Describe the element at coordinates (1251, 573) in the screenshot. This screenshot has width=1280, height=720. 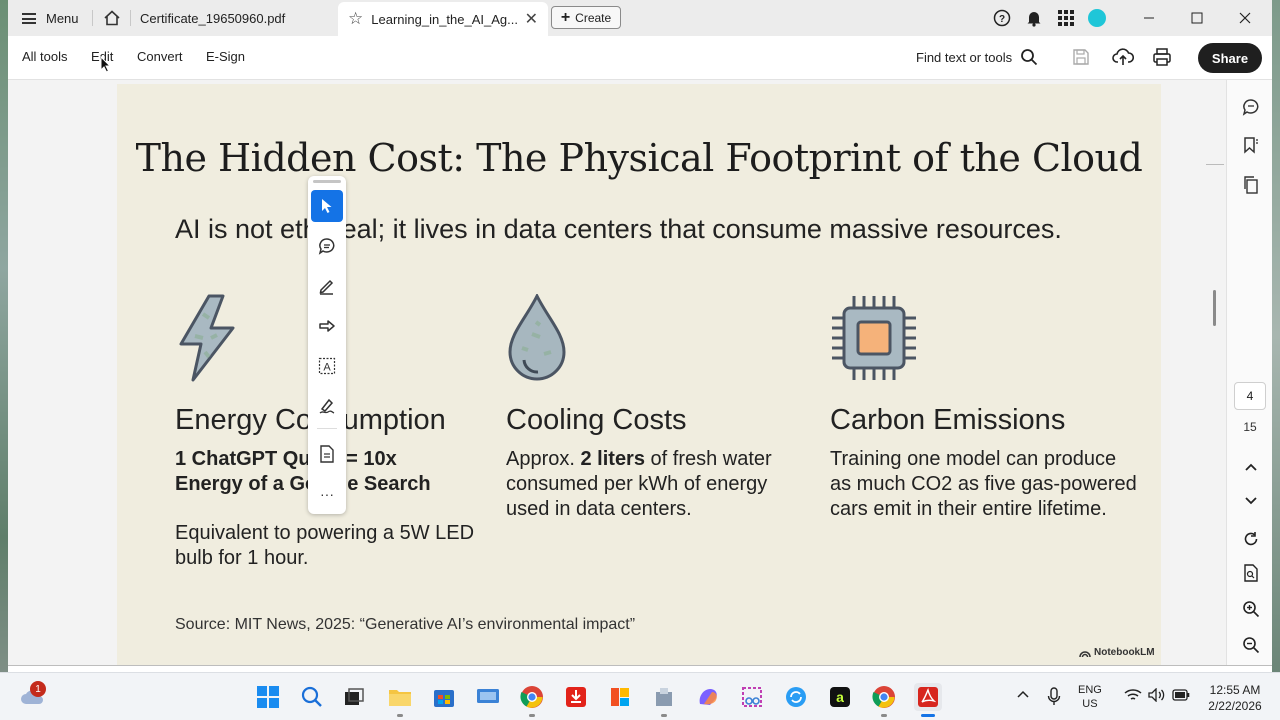
I see `page-fit-button` at that location.